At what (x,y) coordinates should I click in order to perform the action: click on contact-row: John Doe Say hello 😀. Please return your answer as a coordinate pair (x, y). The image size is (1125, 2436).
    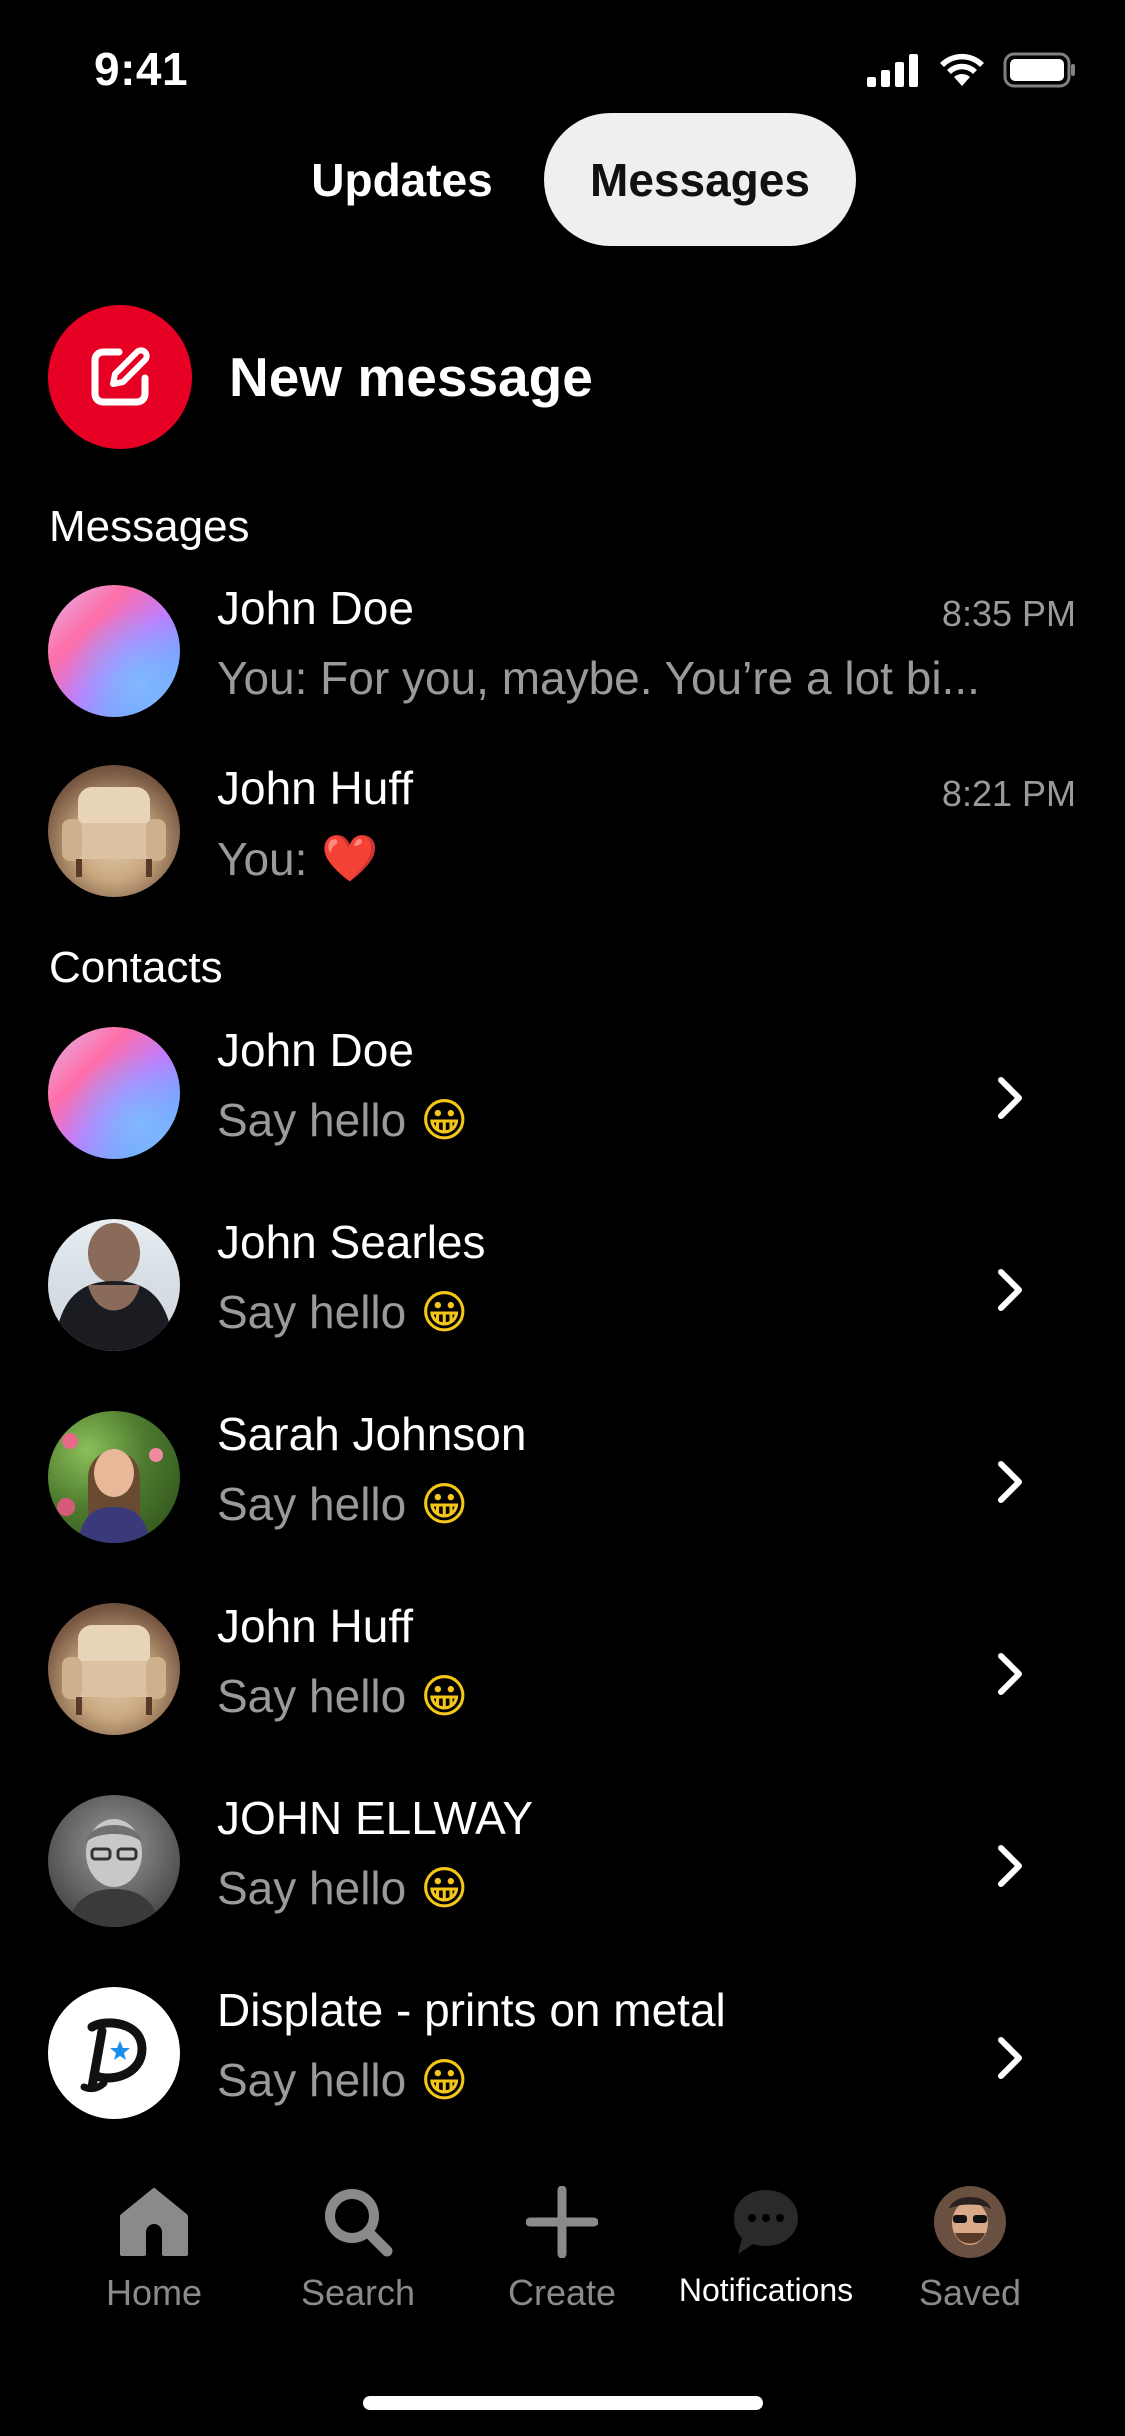
    Looking at the image, I should click on (562, 1098).